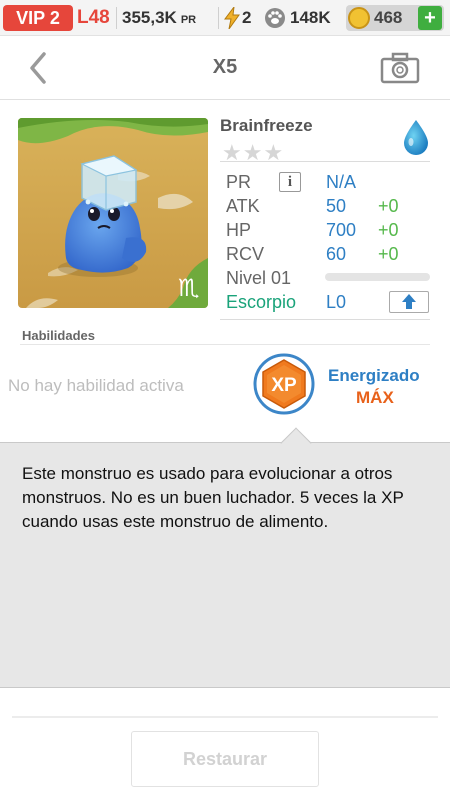 Image resolution: width=450 pixels, height=800 pixels. Describe the element at coordinates (259, 278) in the screenshot. I see `level-label: Nivel 01` at that location.